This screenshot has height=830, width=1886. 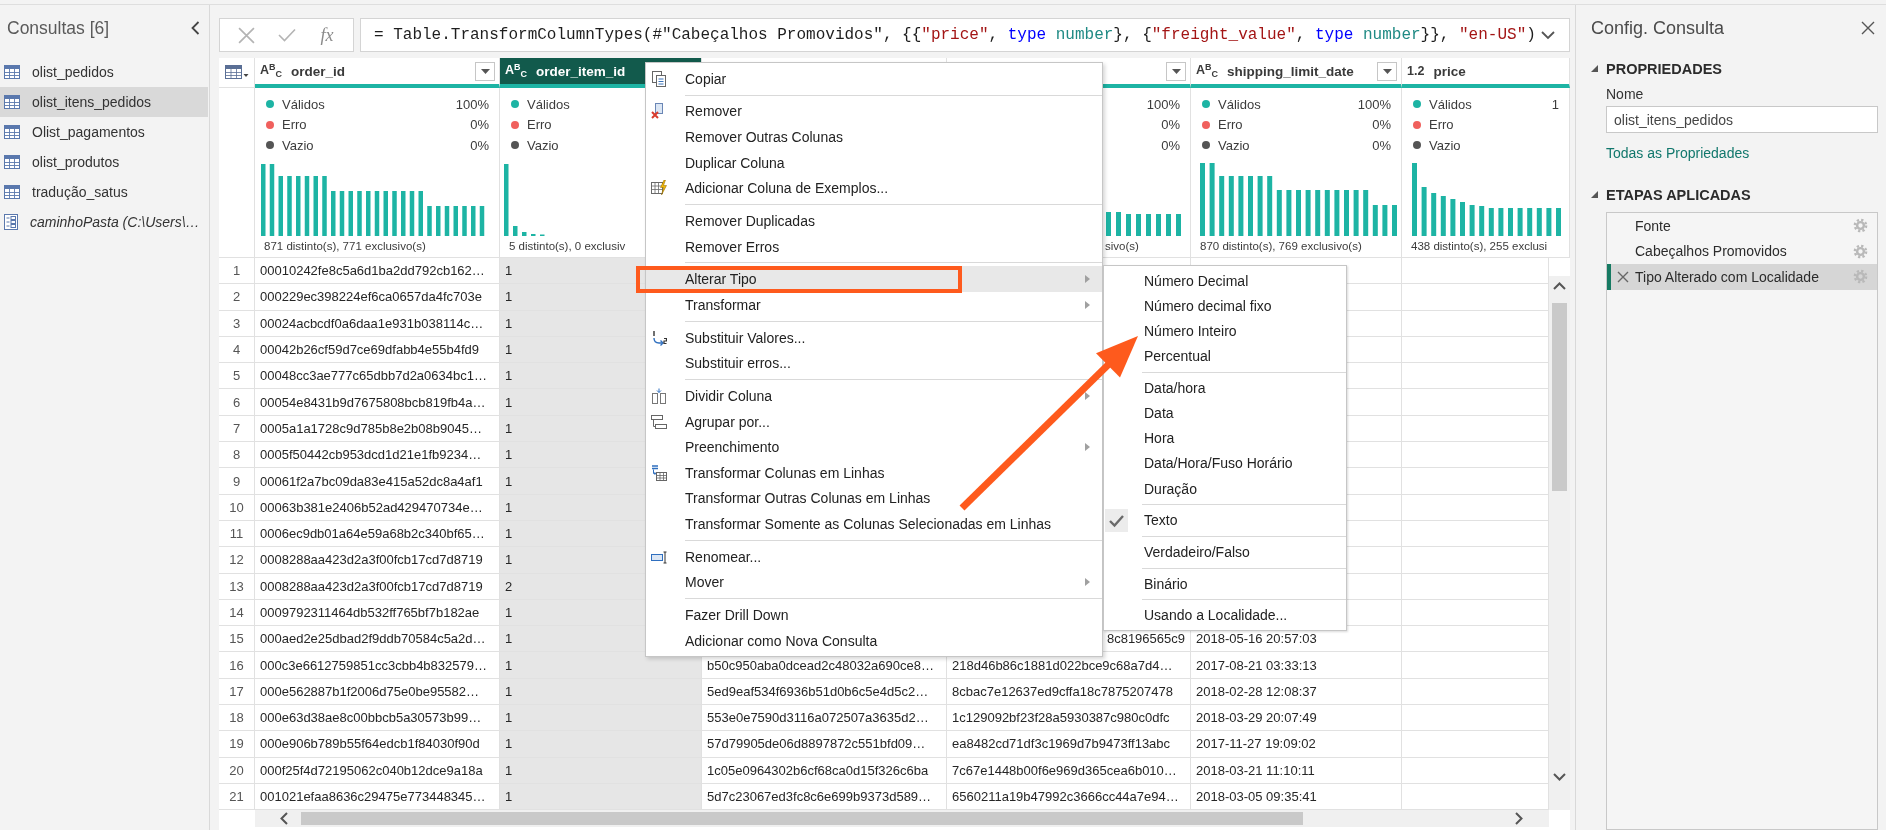 I want to click on table-cell: 2018-03-21 11:10:11, so click(x=1296, y=770).